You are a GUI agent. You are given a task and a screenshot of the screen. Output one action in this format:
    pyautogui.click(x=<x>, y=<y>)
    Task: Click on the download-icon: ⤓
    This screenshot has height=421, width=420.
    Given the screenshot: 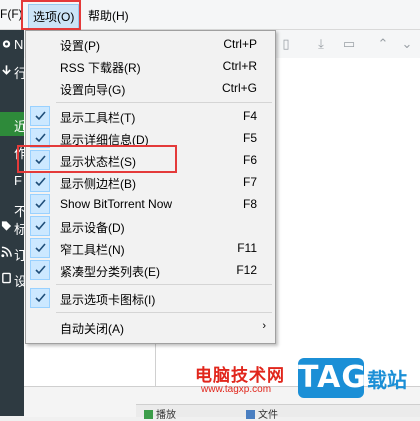 What is the action you would take?
    pyautogui.click(x=321, y=44)
    